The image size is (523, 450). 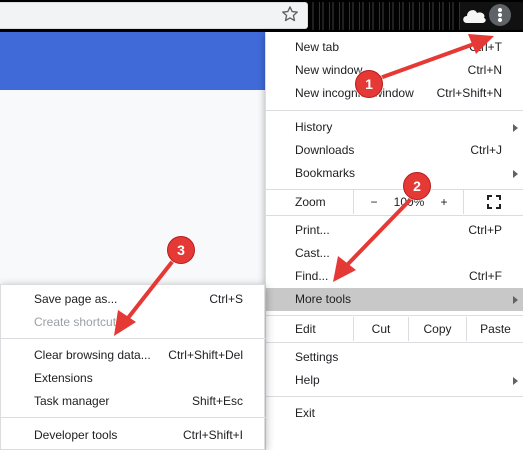 What do you see at coordinates (76, 435) in the screenshot?
I see `submenu-item-label: Developer tools` at bounding box center [76, 435].